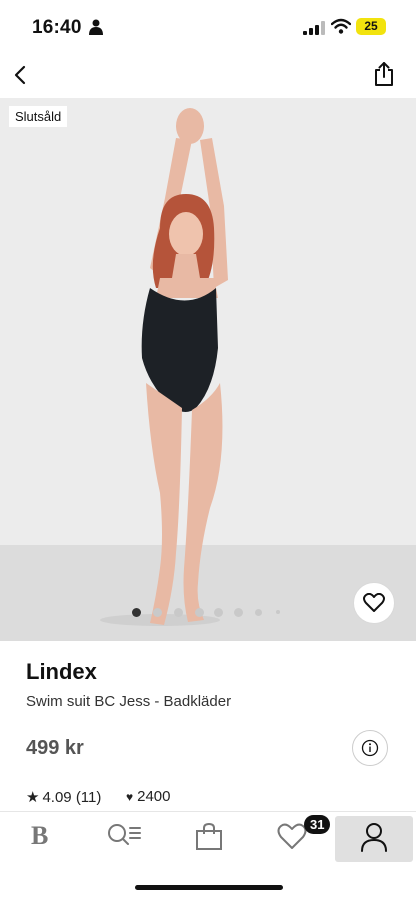  Describe the element at coordinates (72, 797) in the screenshot. I see `rating-value: 4.09 (11)` at that location.